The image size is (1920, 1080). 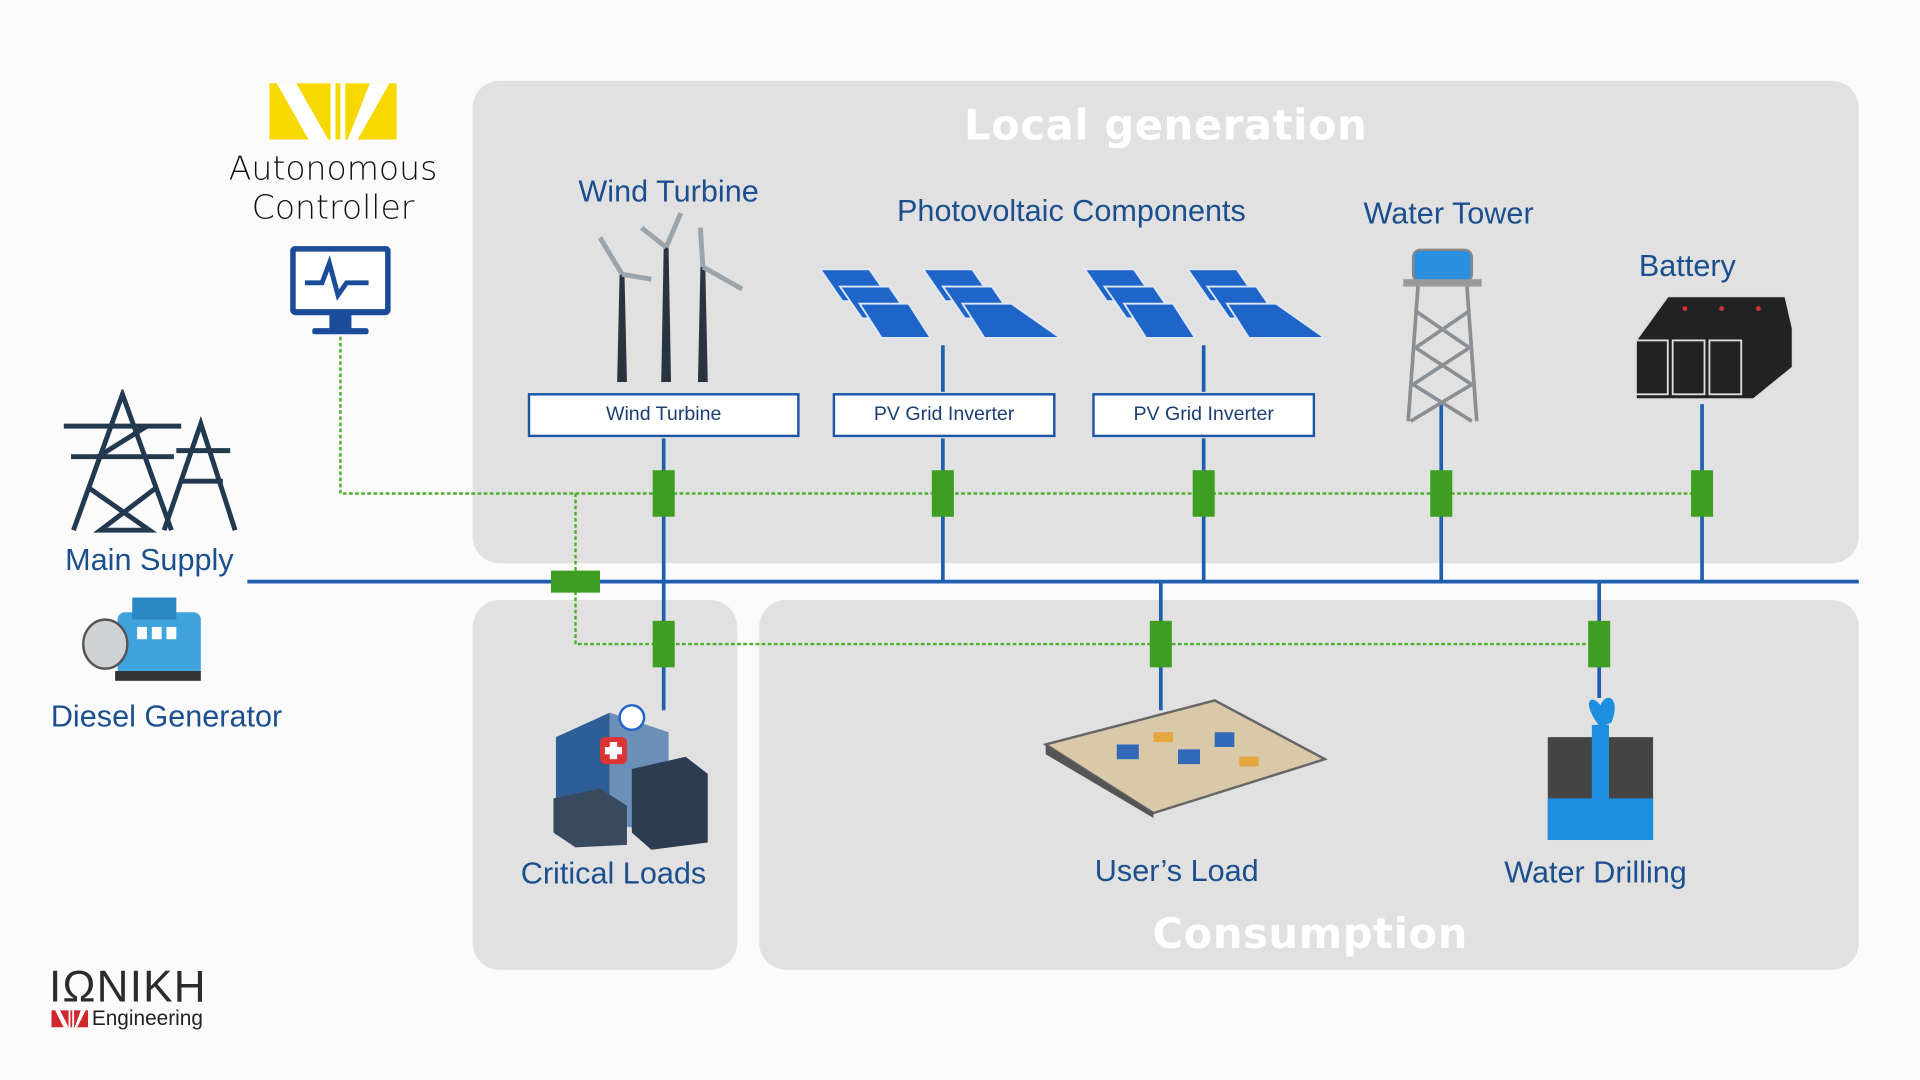 What do you see at coordinates (1204, 415) in the screenshot?
I see `pv-grid-inverter-box-2: PV Grid Inverter` at bounding box center [1204, 415].